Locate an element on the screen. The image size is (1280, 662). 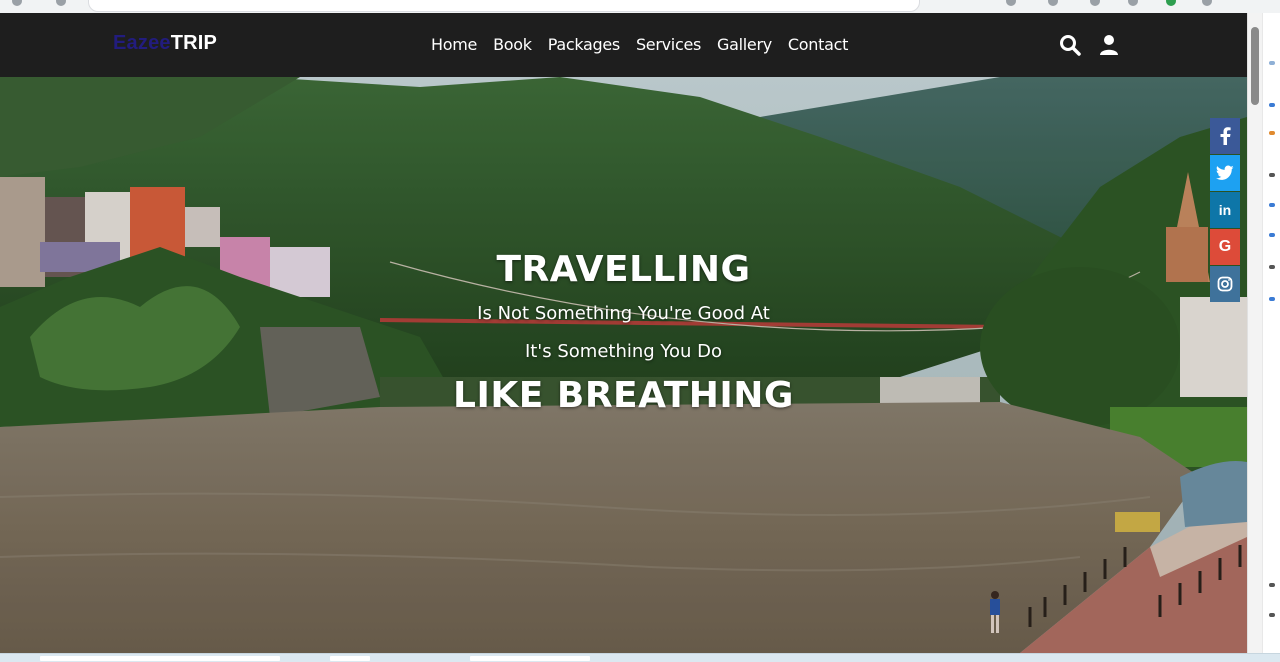
nav-link-gallery: Gallery is located at coordinates (744, 44).